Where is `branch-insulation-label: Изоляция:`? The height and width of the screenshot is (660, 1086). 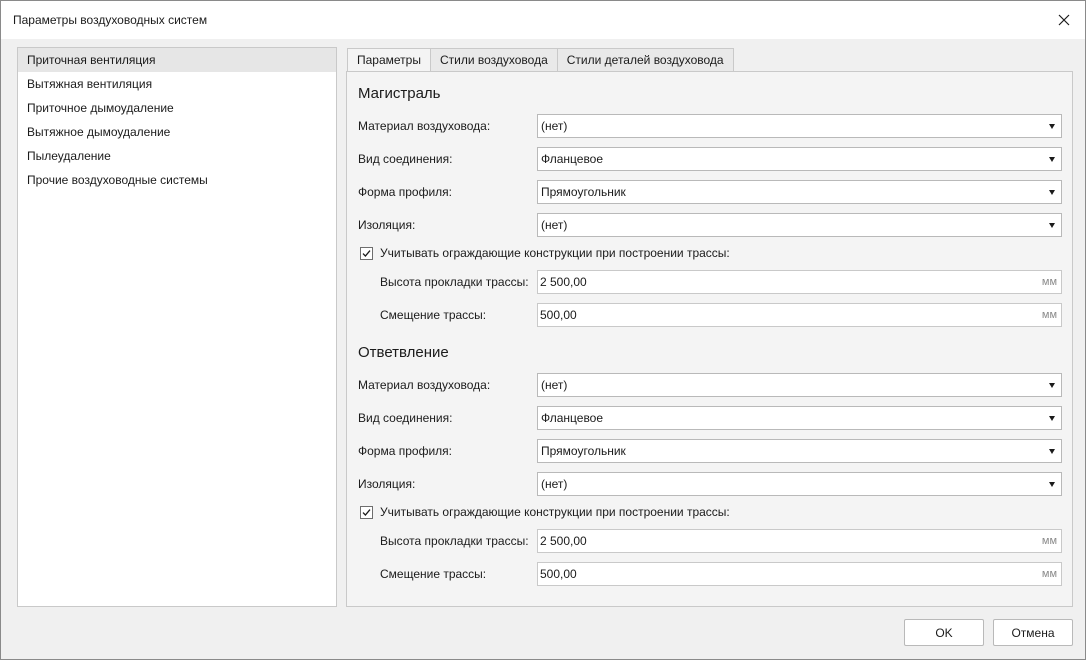 branch-insulation-label: Изоляция: is located at coordinates (387, 484).